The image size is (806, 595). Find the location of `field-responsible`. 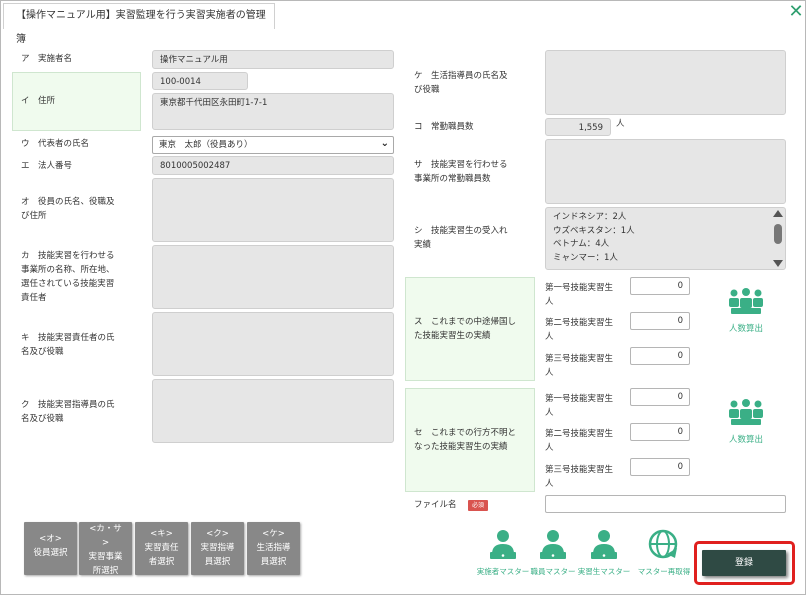

field-responsible is located at coordinates (273, 344).